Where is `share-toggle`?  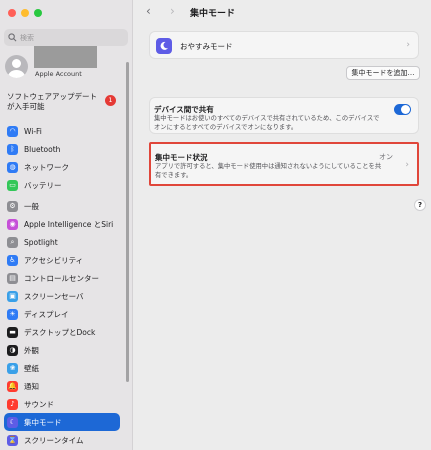
share-toggle is located at coordinates (402, 109).